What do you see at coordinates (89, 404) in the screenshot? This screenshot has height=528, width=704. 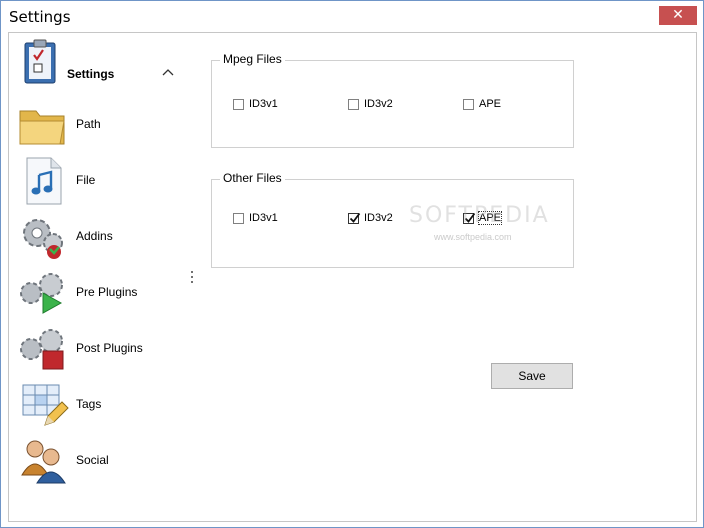 I see `nav-item-label: Tags` at bounding box center [89, 404].